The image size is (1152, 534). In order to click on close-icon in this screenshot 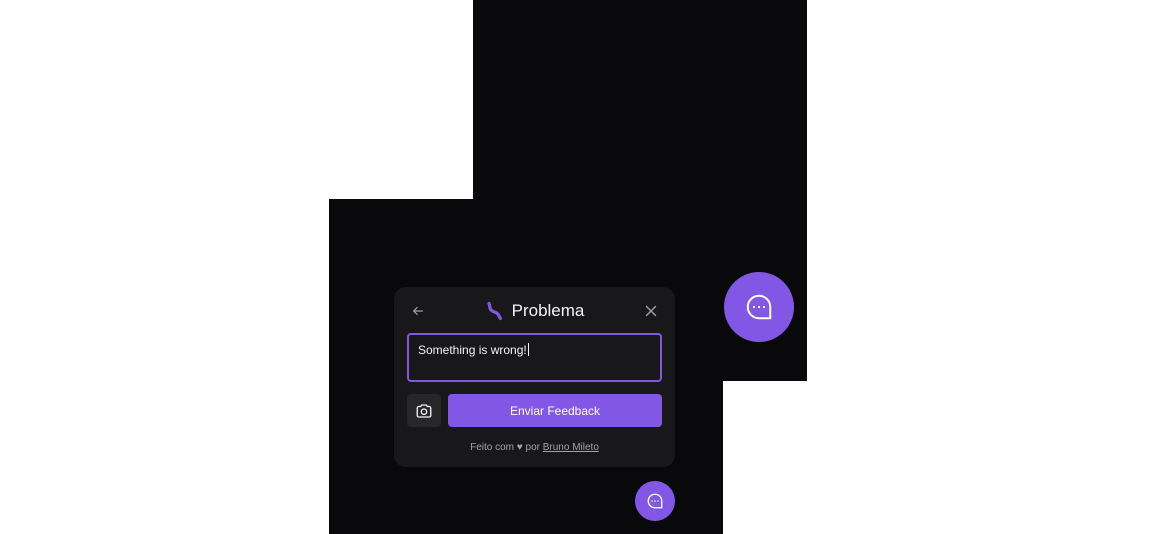, I will do `click(651, 311)`.